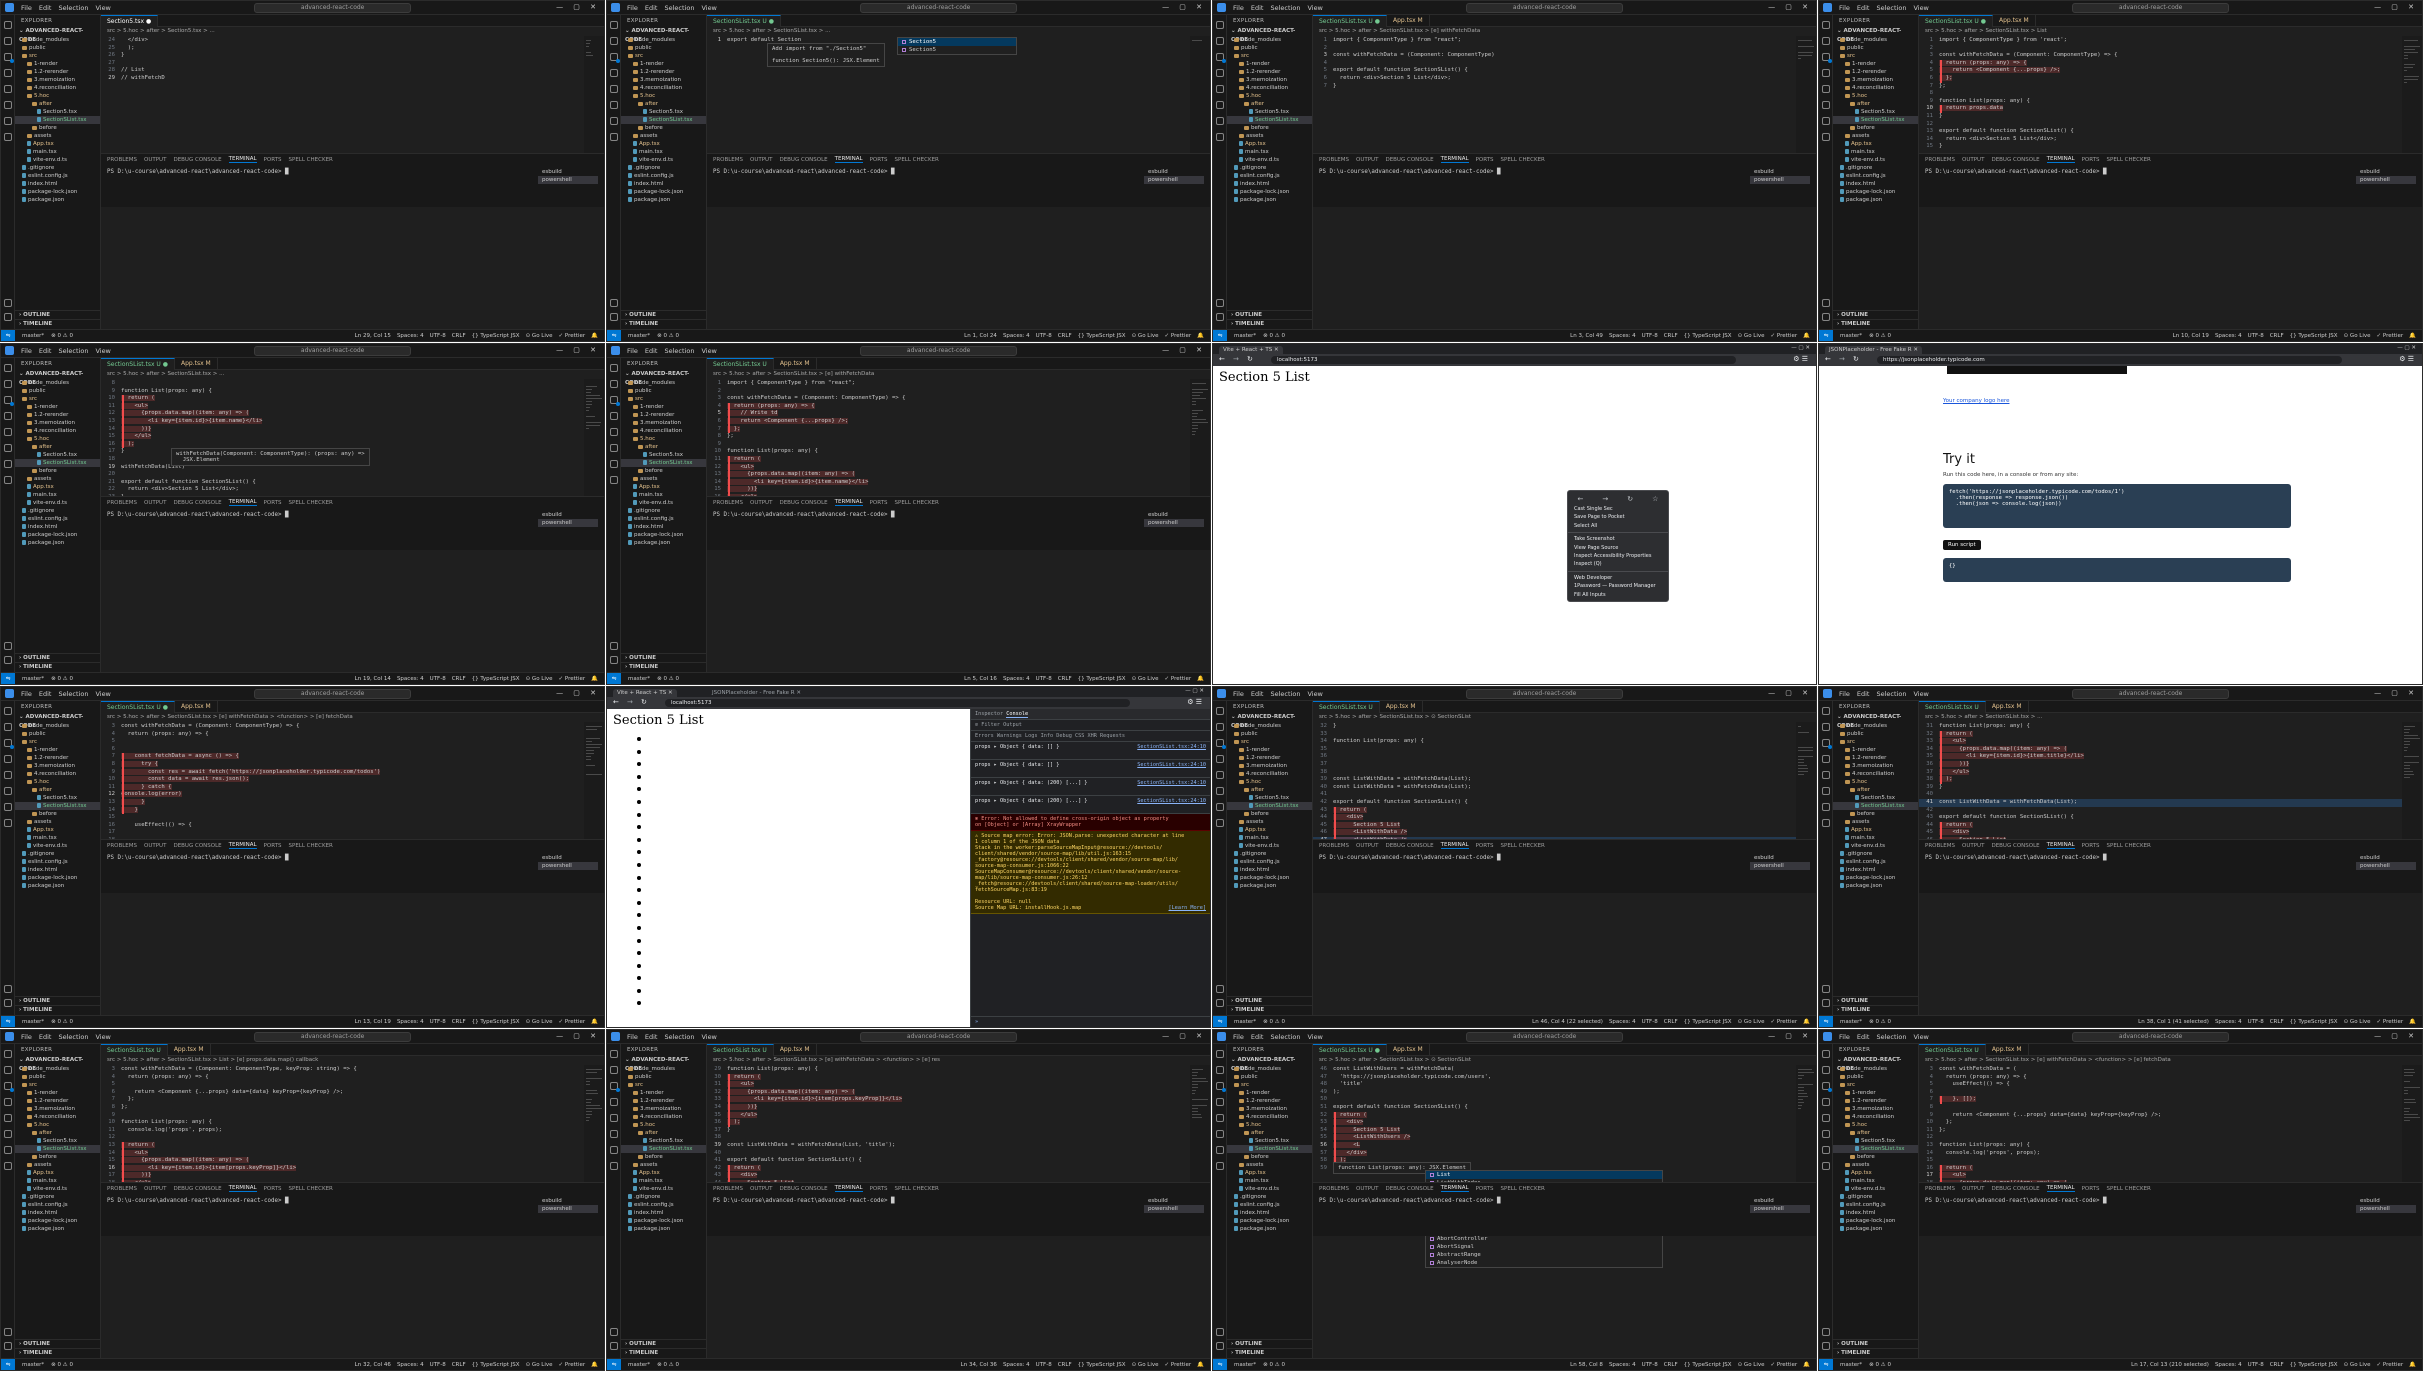 The image size is (2425, 1373). Describe the element at coordinates (2170, 734) in the screenshot. I see `code-line: 32 return (` at that location.